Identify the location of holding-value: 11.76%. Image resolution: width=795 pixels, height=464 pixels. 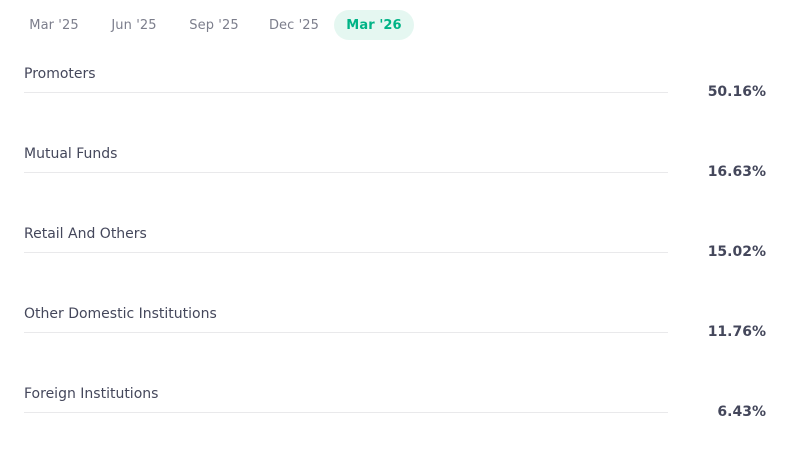
(736, 332).